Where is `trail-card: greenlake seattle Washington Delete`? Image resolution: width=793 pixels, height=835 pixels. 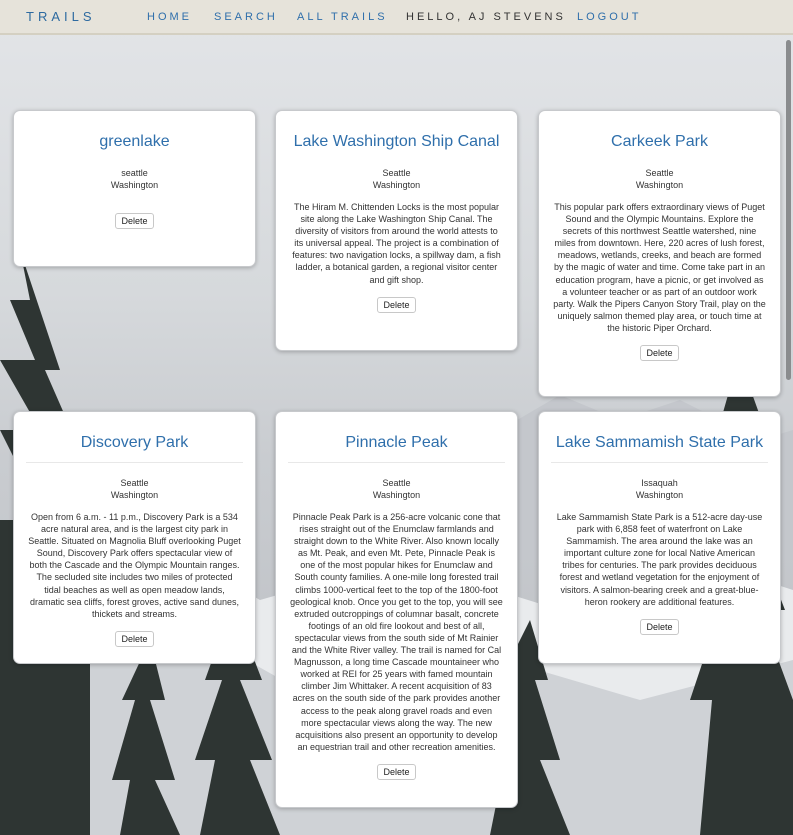 trail-card: greenlake seattle Washington Delete is located at coordinates (134, 188).